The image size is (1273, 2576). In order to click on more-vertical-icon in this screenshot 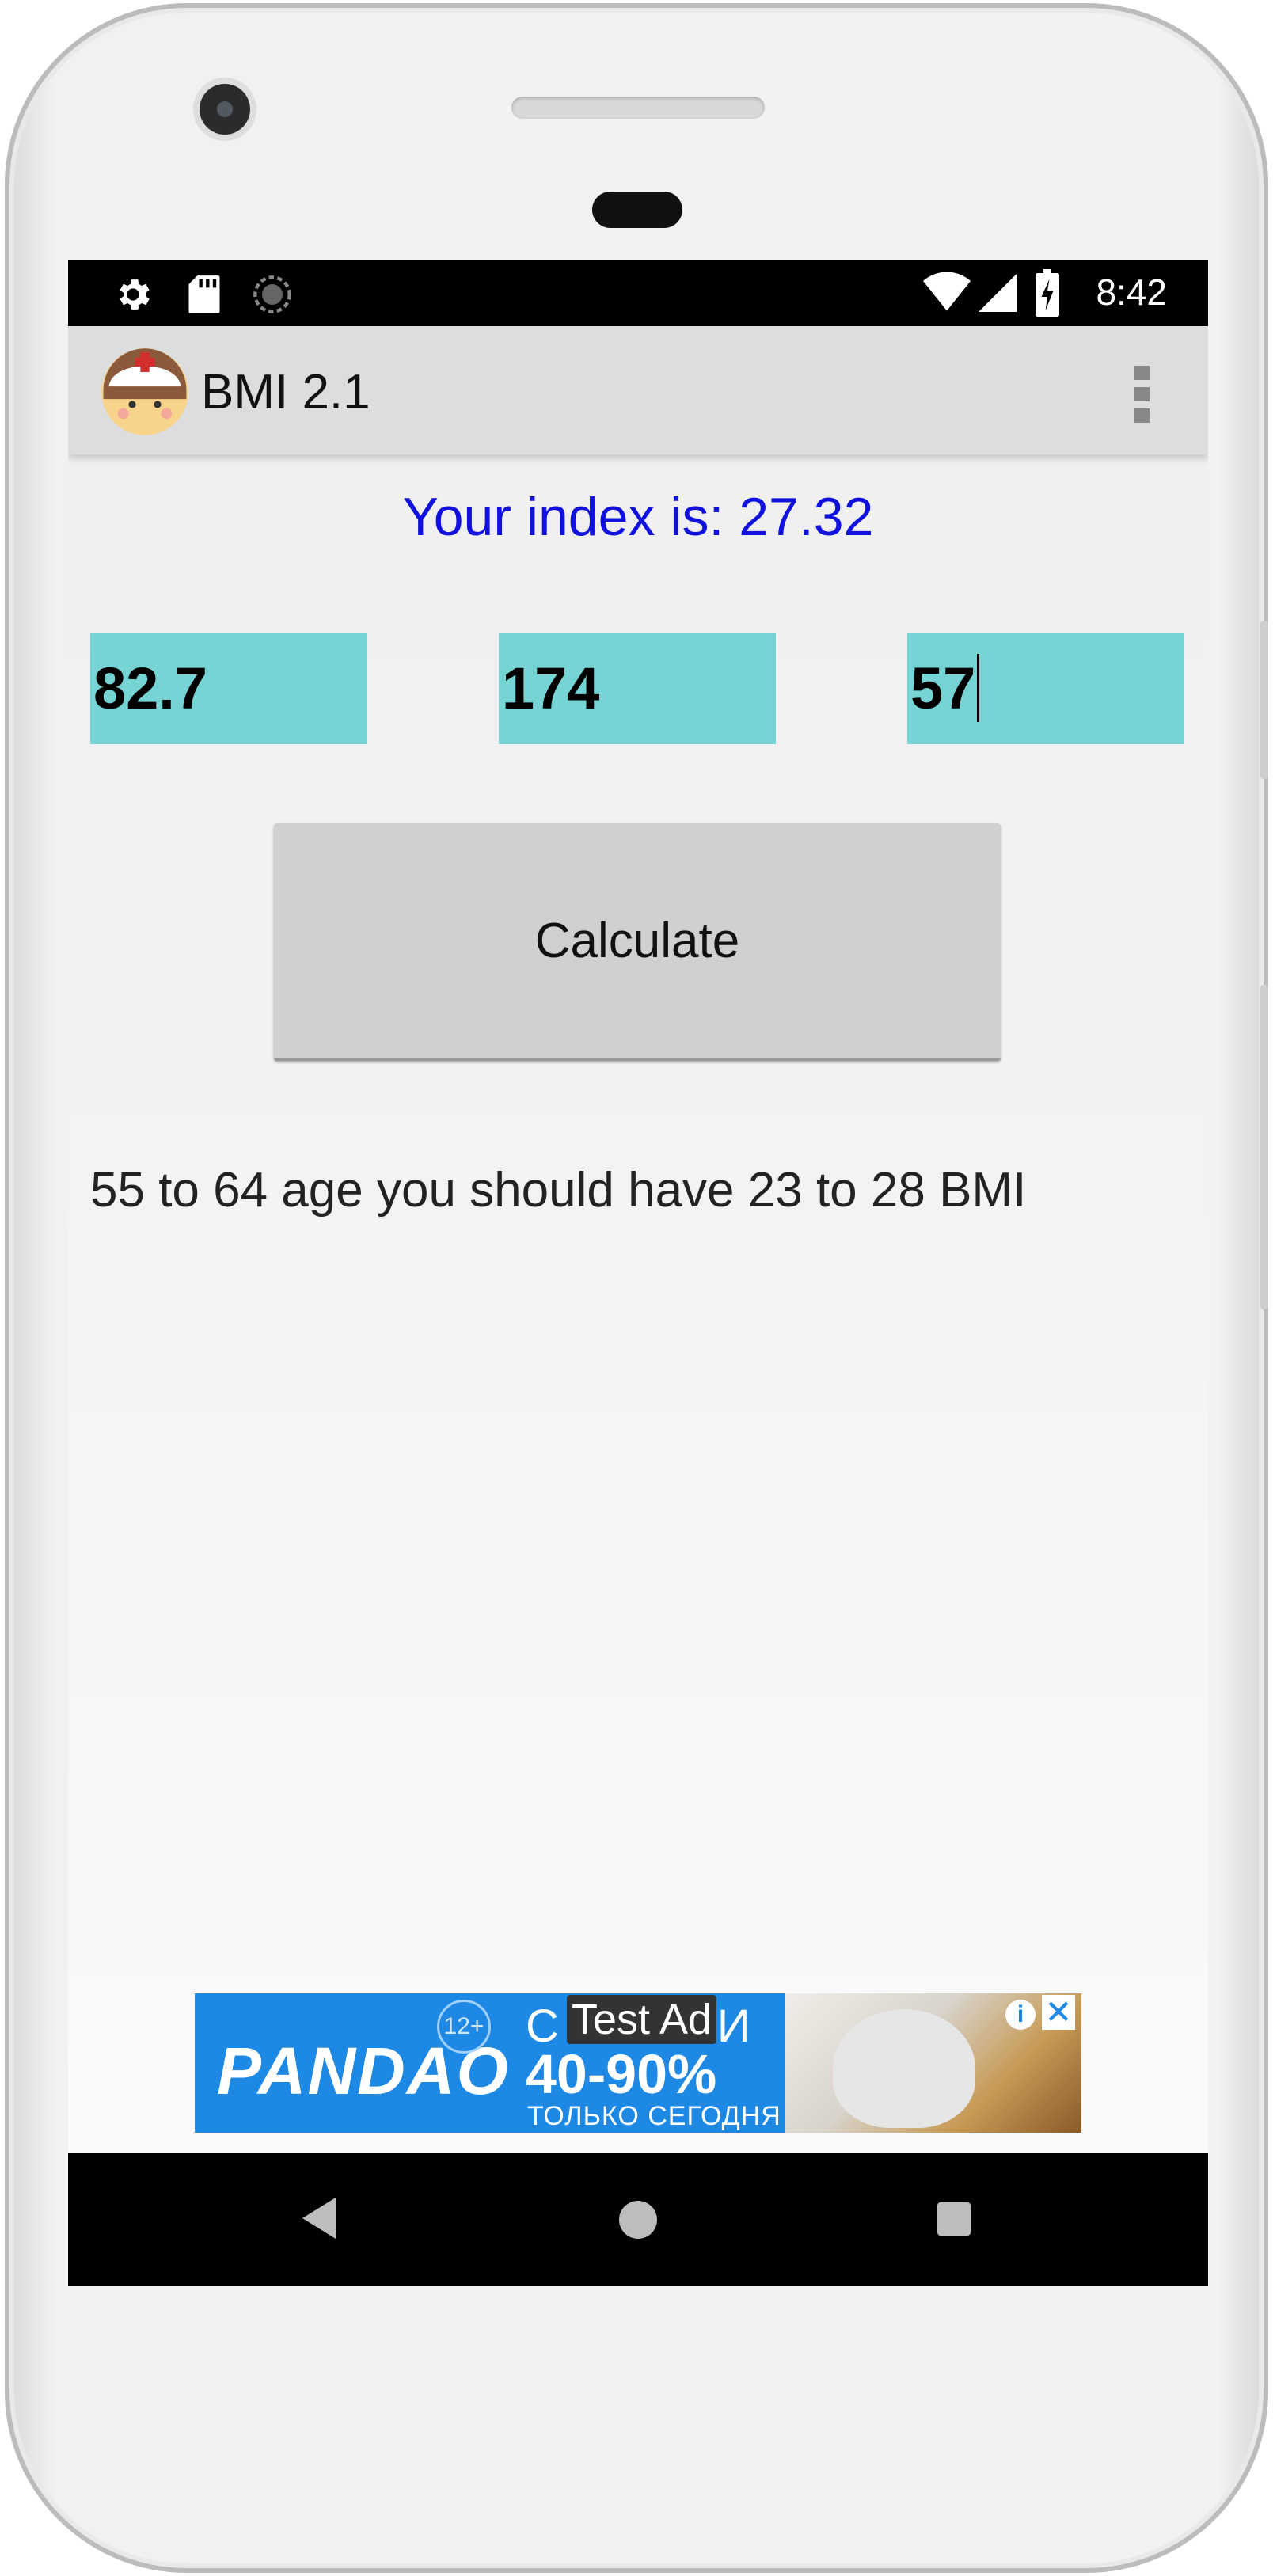, I will do `click(1143, 395)`.